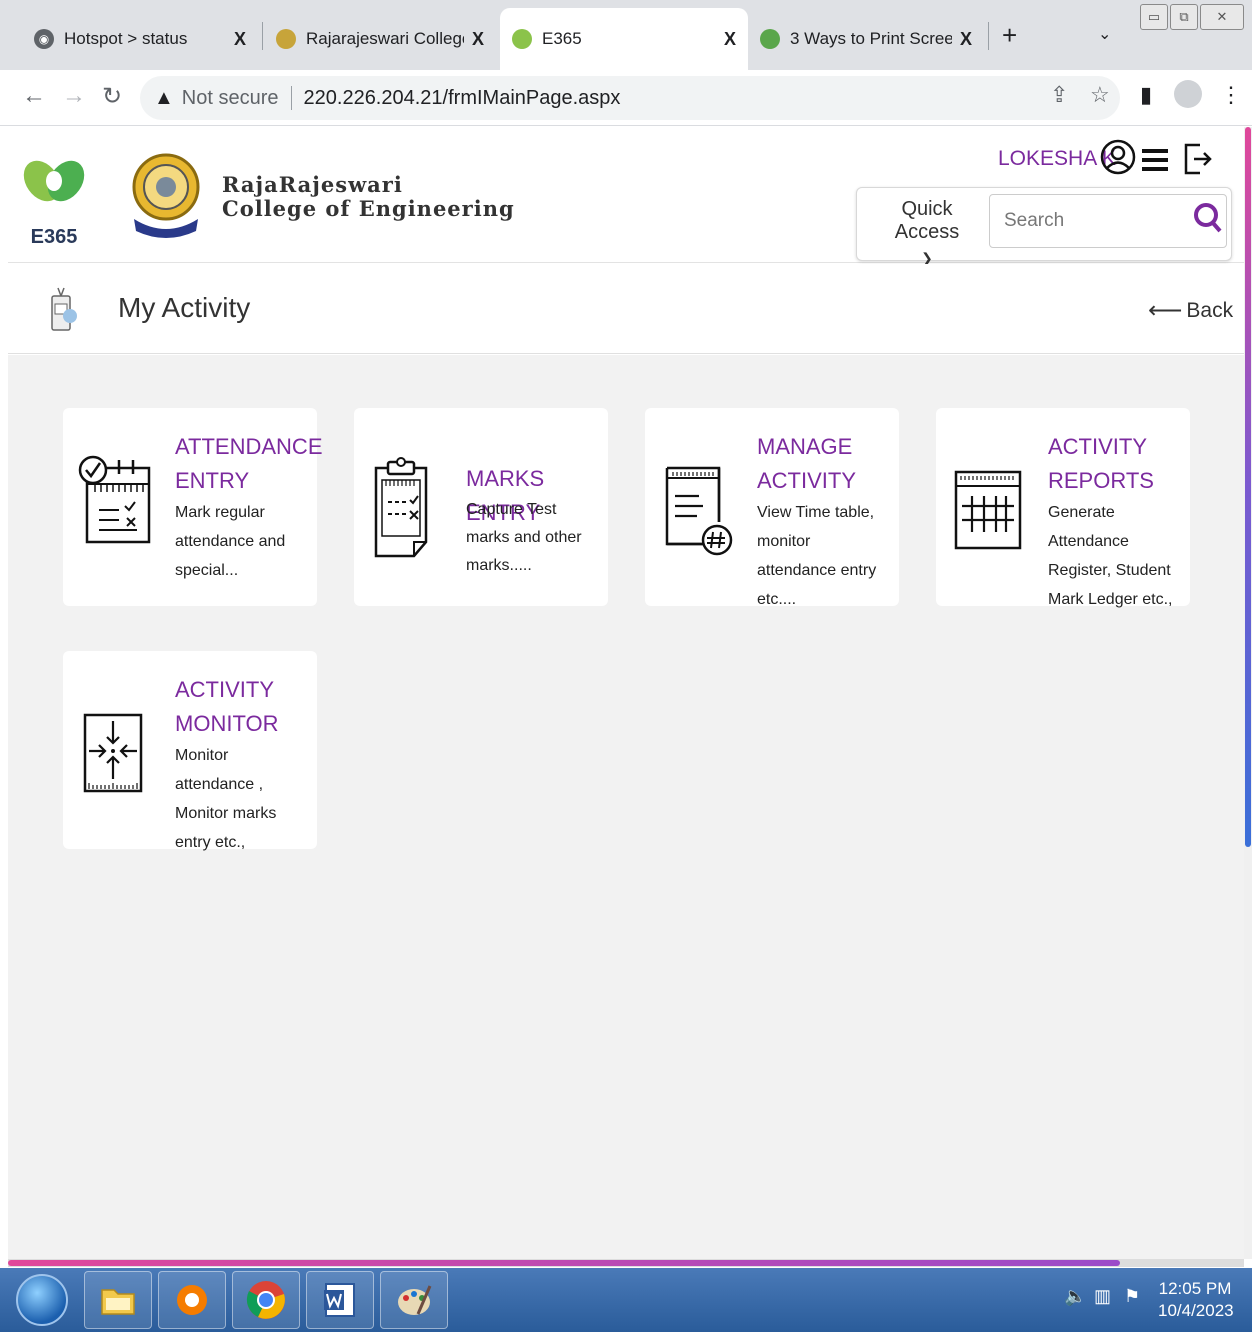 The image size is (1252, 1332). Describe the element at coordinates (1155, 160) in the screenshot. I see `hamburger-menu-icon` at that location.